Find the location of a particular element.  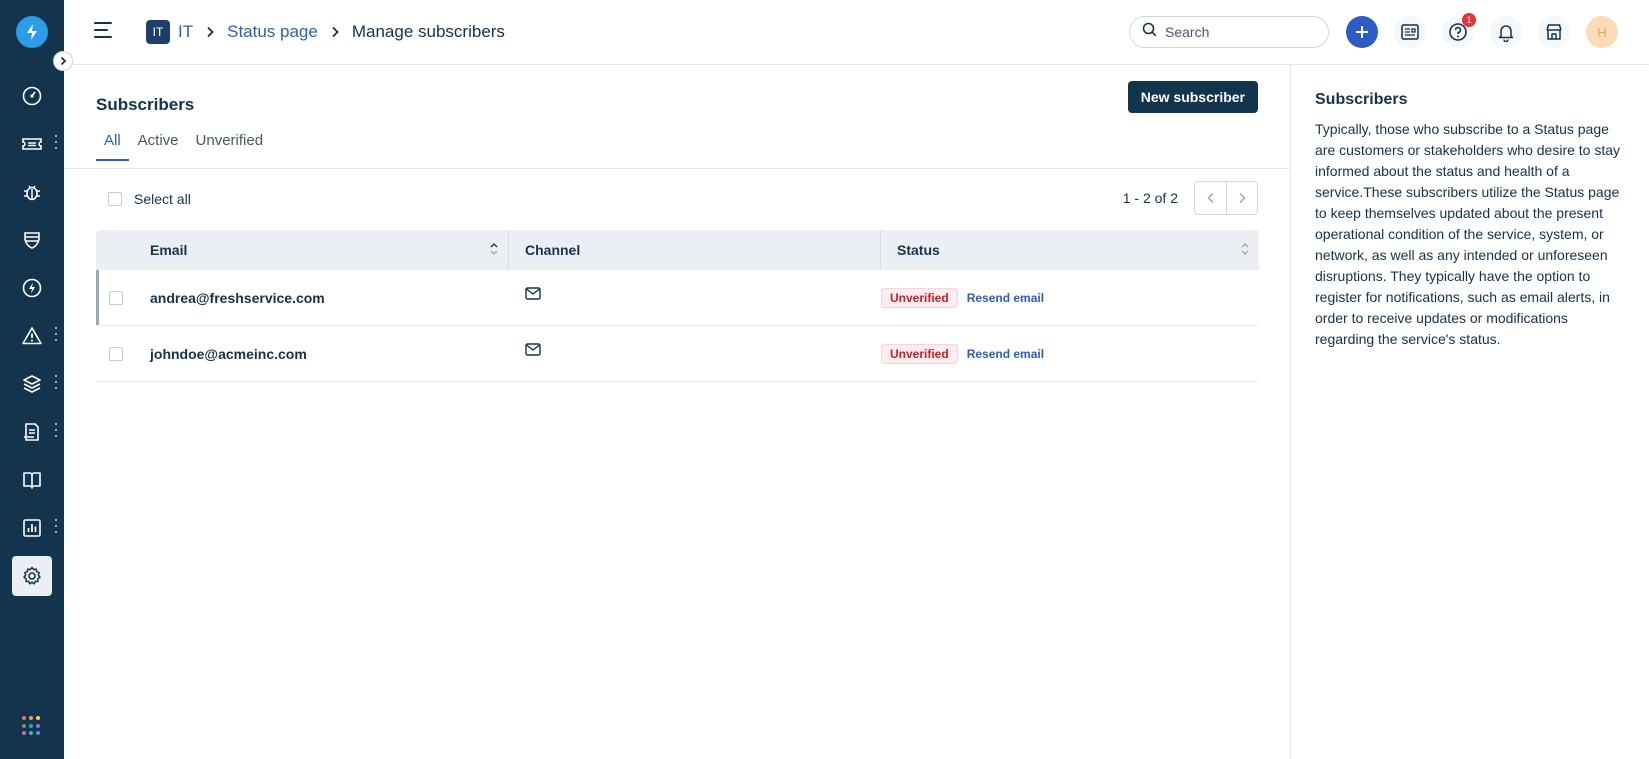

assets-more-icon is located at coordinates (56, 382).